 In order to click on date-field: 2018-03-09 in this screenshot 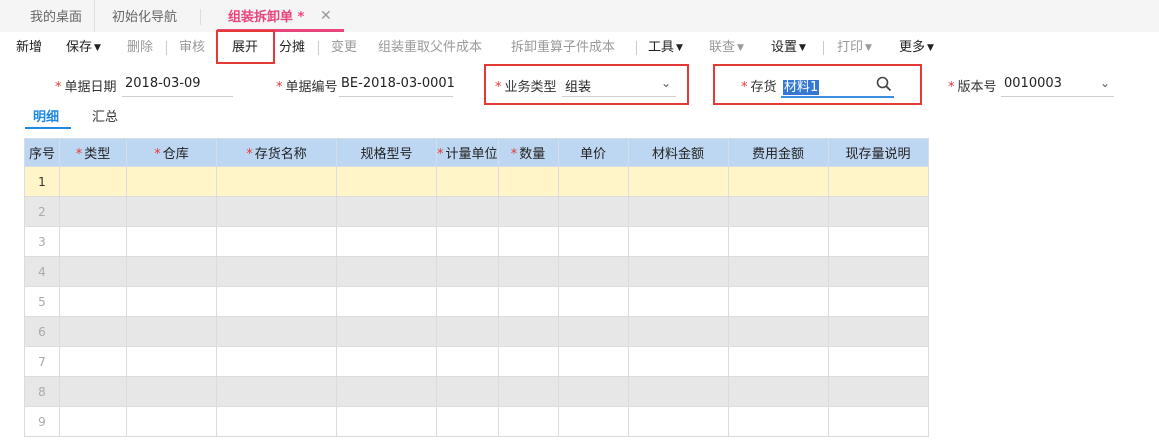, I will do `click(163, 83)`.